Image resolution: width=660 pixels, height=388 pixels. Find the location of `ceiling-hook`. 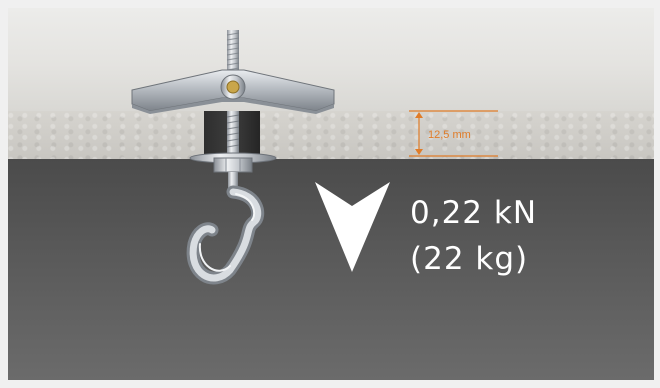

ceiling-hook is located at coordinates (225, 228).